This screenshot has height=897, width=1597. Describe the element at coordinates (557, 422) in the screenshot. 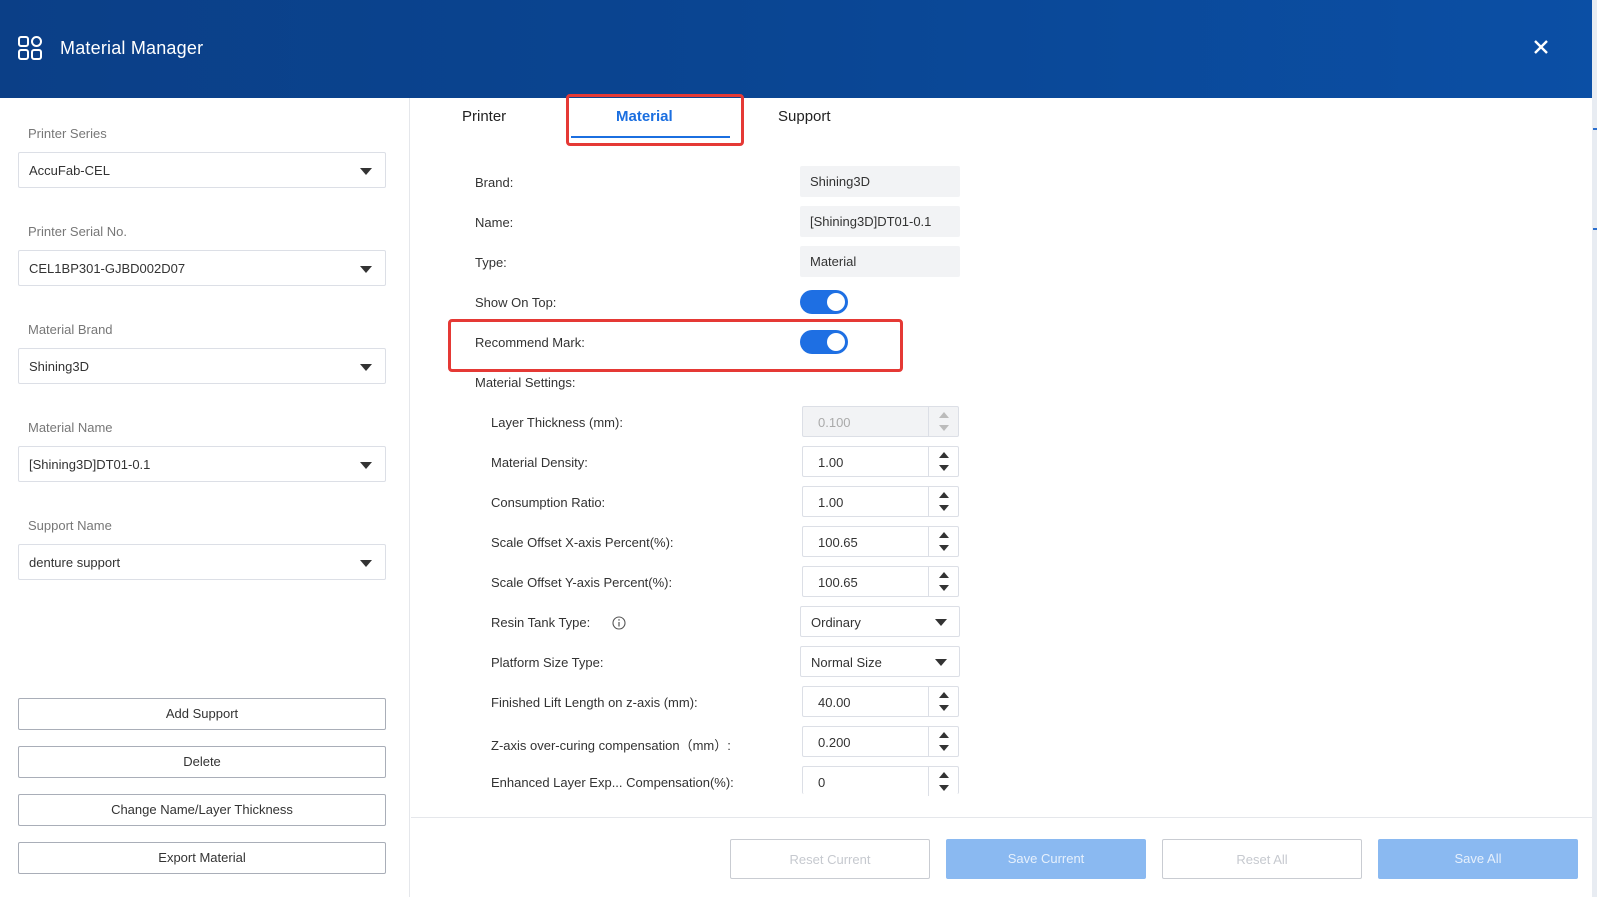

I see `layer-thickness-label: Layer Thickness (mm):` at that location.